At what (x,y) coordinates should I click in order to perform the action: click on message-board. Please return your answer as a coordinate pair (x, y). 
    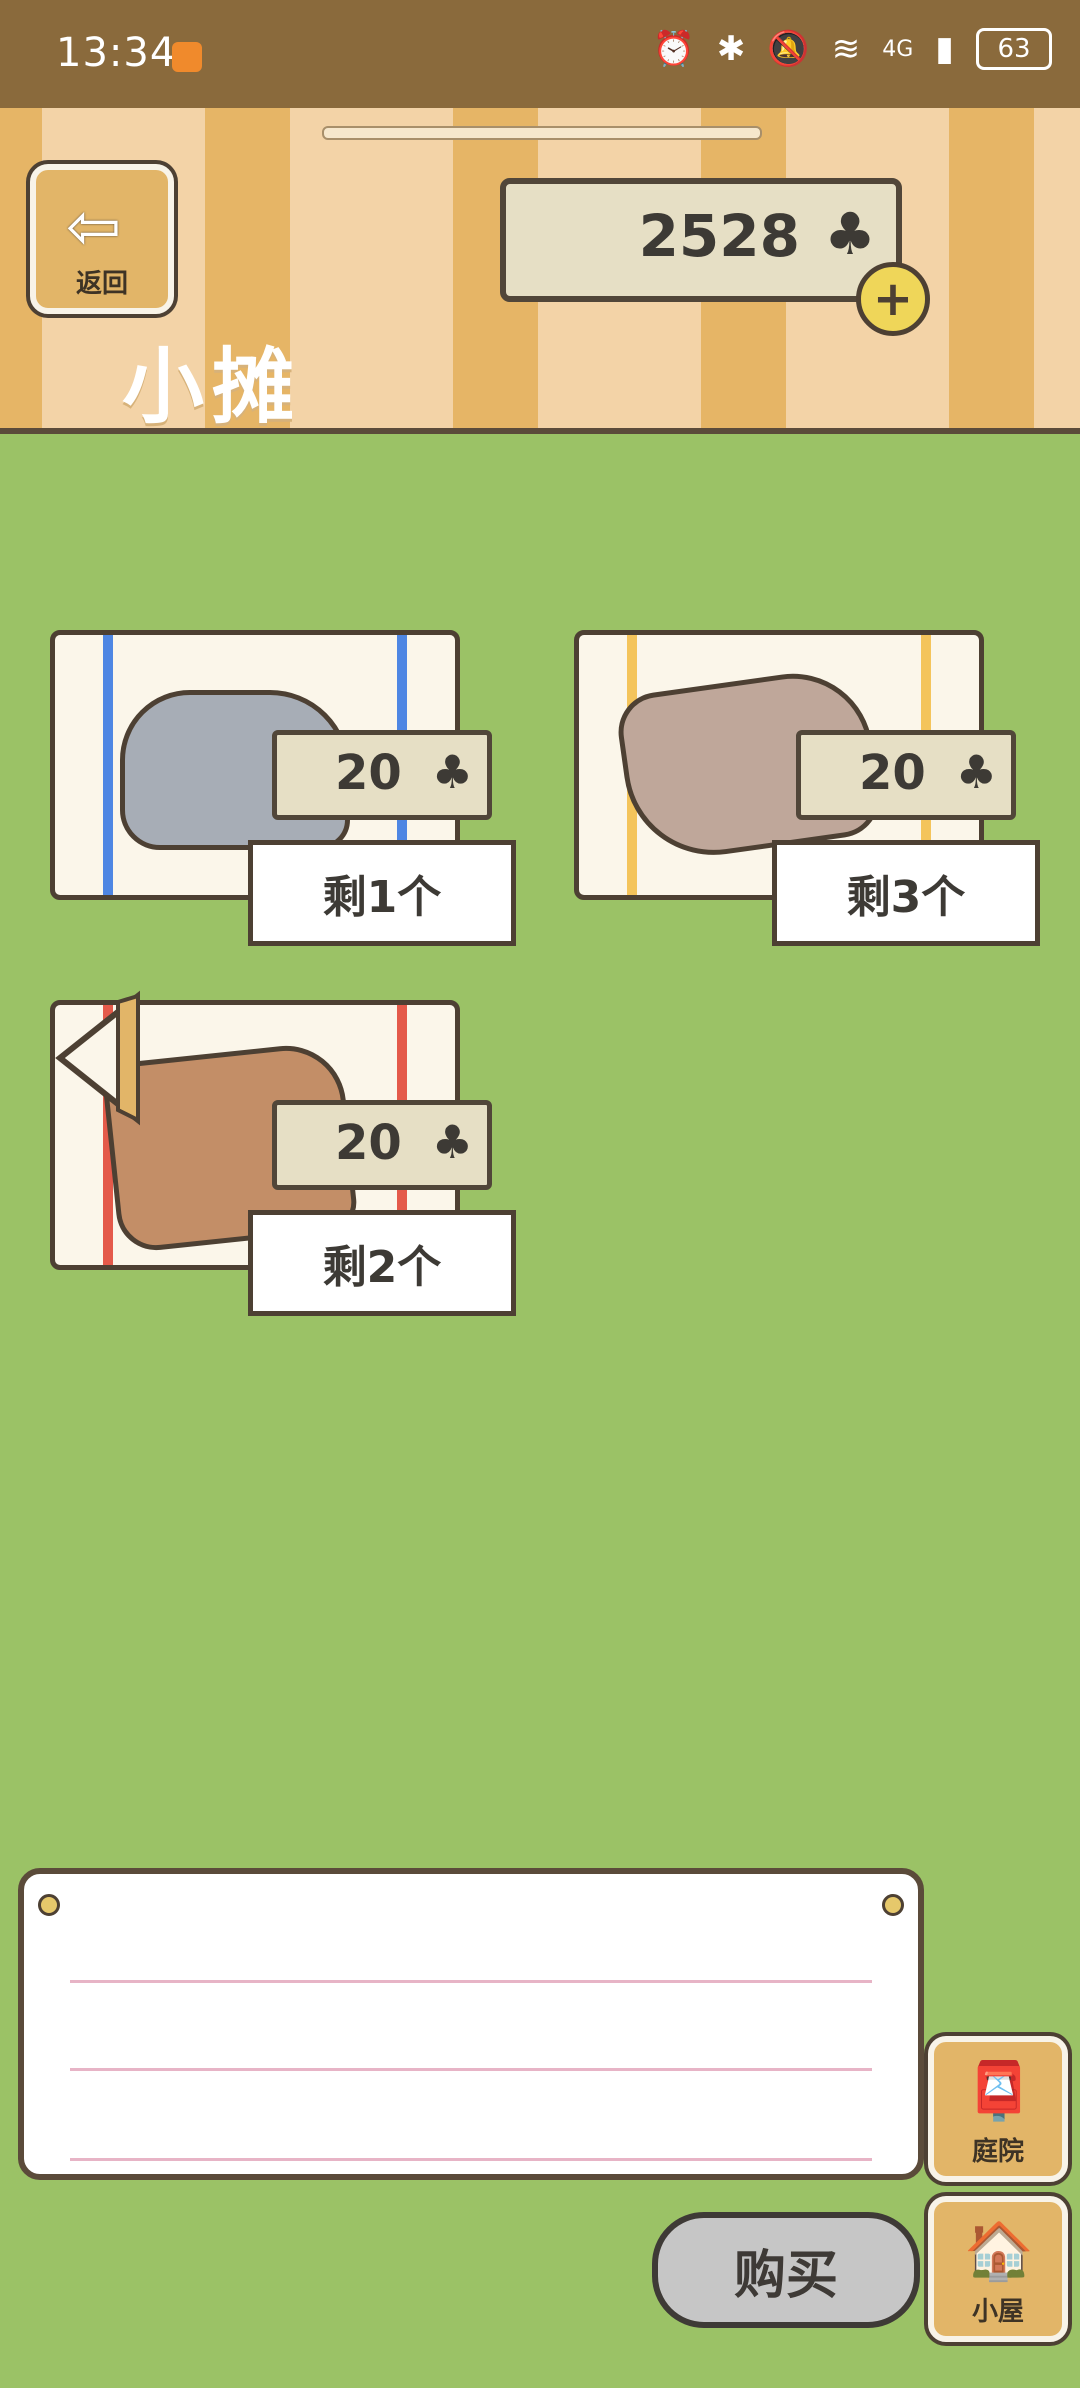
    Looking at the image, I should click on (471, 2024).